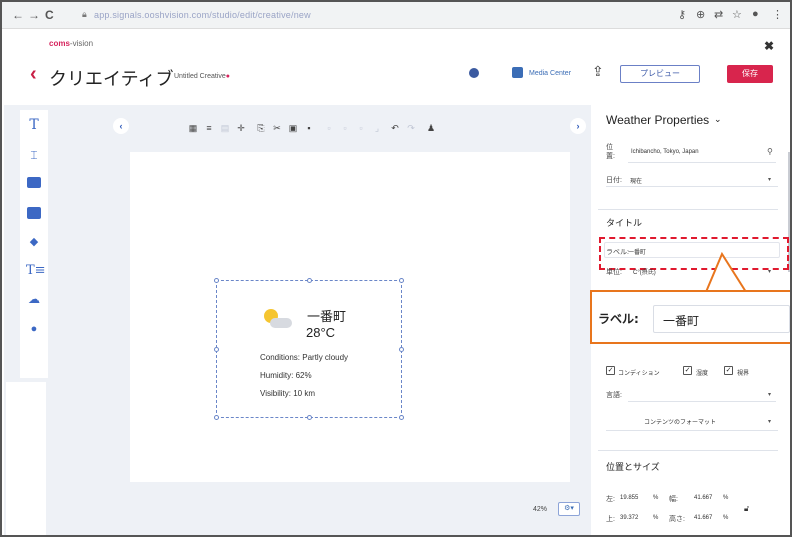 The height and width of the screenshot is (537, 792). Describe the element at coordinates (71, 43) in the screenshot. I see `app-logo: coms-vision` at that location.